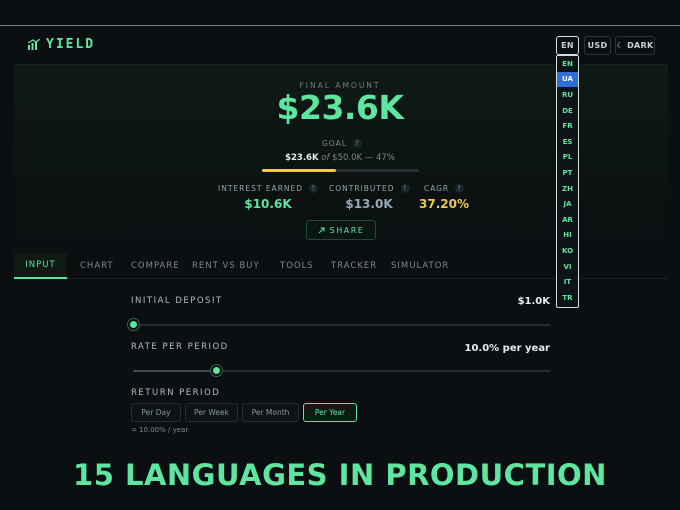  I want to click on period-per-year-button: Per Year, so click(330, 412).